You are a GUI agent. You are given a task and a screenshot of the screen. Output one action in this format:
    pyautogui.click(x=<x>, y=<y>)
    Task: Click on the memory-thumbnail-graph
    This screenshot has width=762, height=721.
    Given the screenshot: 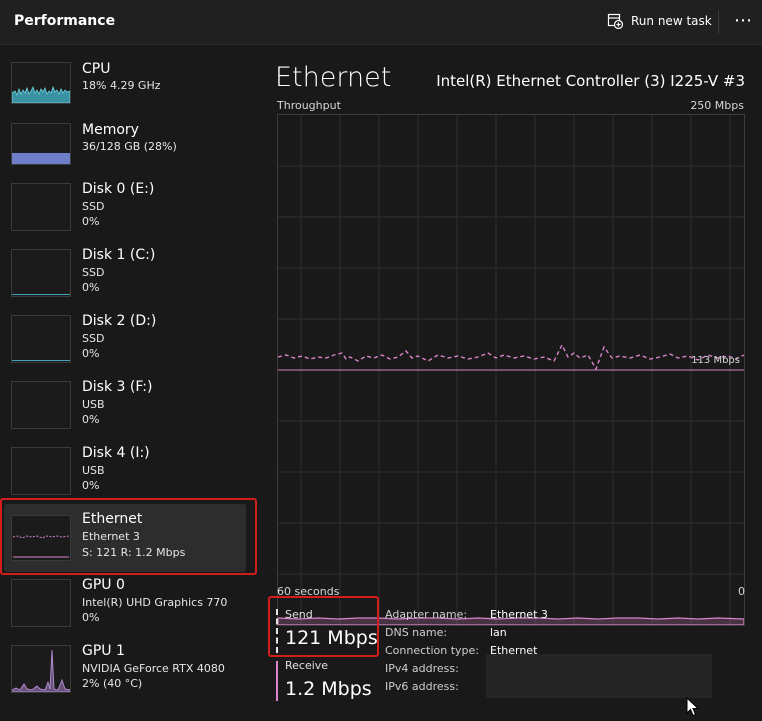 What is the action you would take?
    pyautogui.click(x=41, y=144)
    